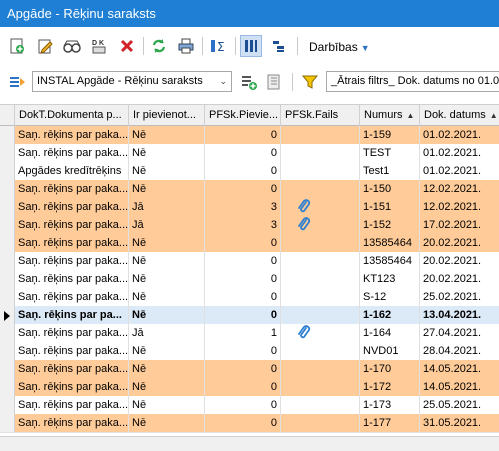 The width and height of the screenshot is (499, 451). I want to click on cell-number: 1-151, so click(390, 207).